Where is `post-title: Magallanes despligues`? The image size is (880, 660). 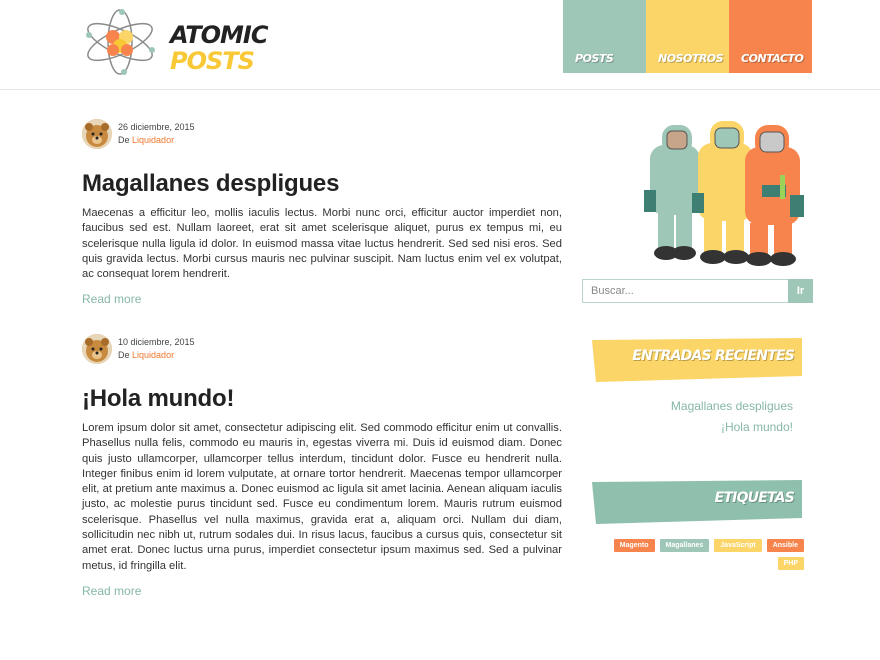
post-title: Magallanes despligues is located at coordinates (322, 184).